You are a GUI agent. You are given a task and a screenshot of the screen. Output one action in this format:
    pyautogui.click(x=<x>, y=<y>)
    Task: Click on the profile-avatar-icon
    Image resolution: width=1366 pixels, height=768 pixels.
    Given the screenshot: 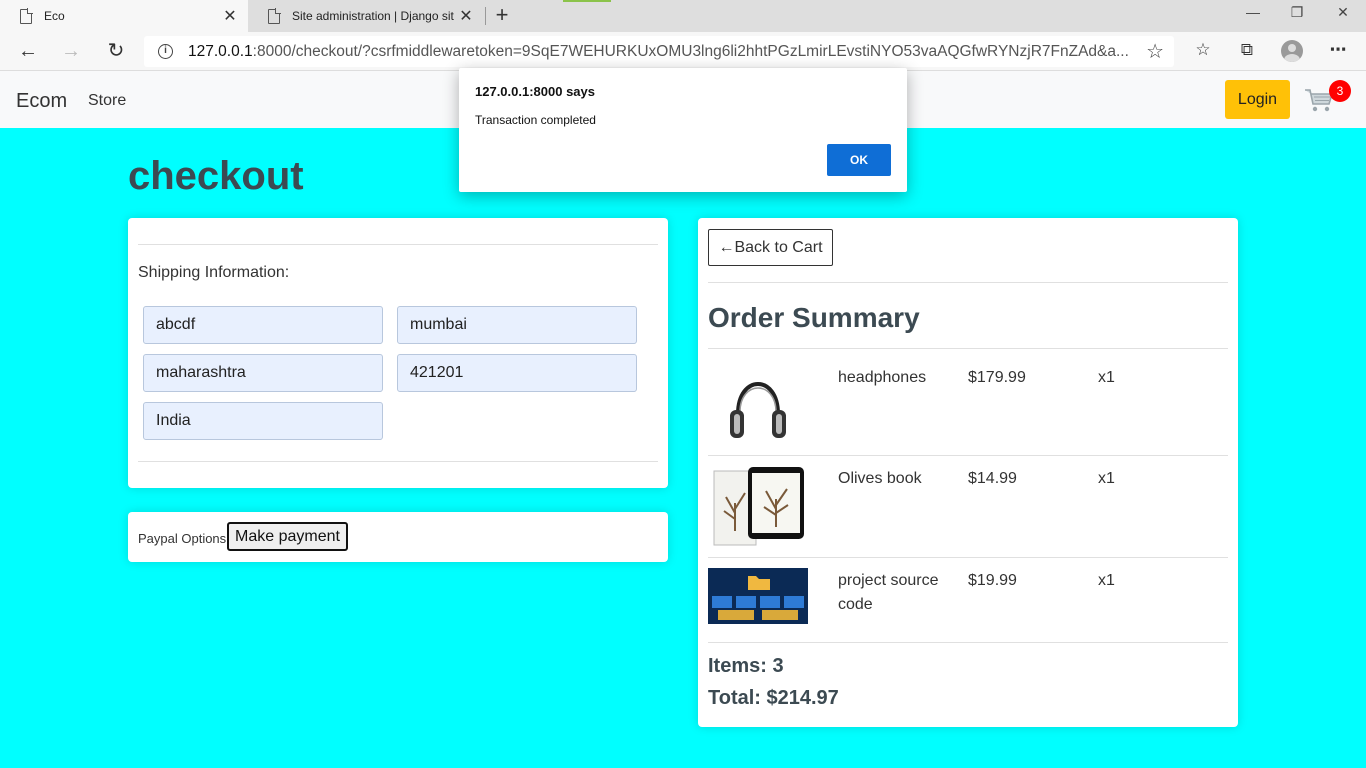 What is the action you would take?
    pyautogui.click(x=1292, y=51)
    